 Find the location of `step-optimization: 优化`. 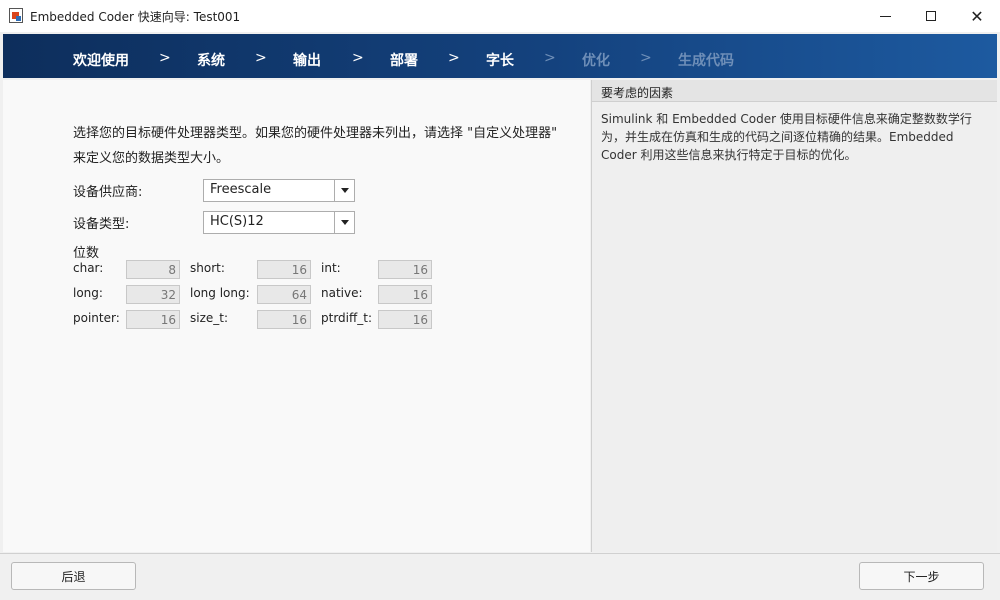

step-optimization: 优化 is located at coordinates (596, 61).